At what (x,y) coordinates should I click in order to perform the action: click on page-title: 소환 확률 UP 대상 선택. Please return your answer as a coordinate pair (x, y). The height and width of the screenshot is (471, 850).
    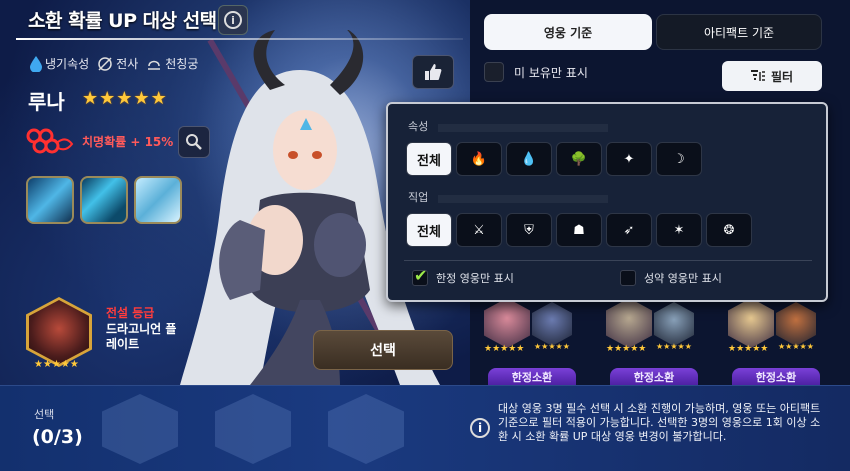
    Looking at the image, I should click on (122, 21).